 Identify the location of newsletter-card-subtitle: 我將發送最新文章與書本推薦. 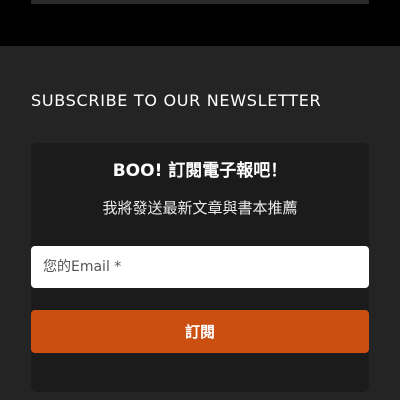
(200, 208).